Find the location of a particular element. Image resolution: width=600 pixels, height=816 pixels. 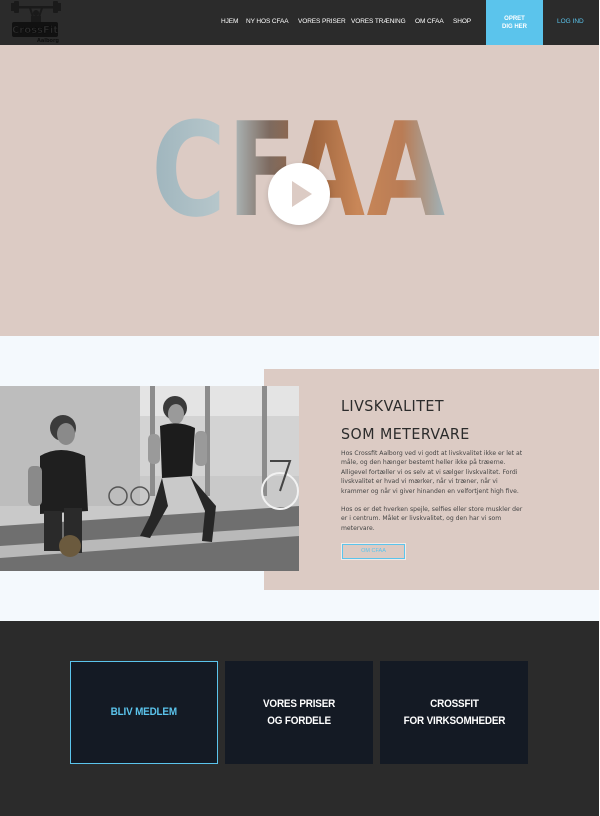

card-label-line1: BLIV MEDLEM is located at coordinates (144, 712).